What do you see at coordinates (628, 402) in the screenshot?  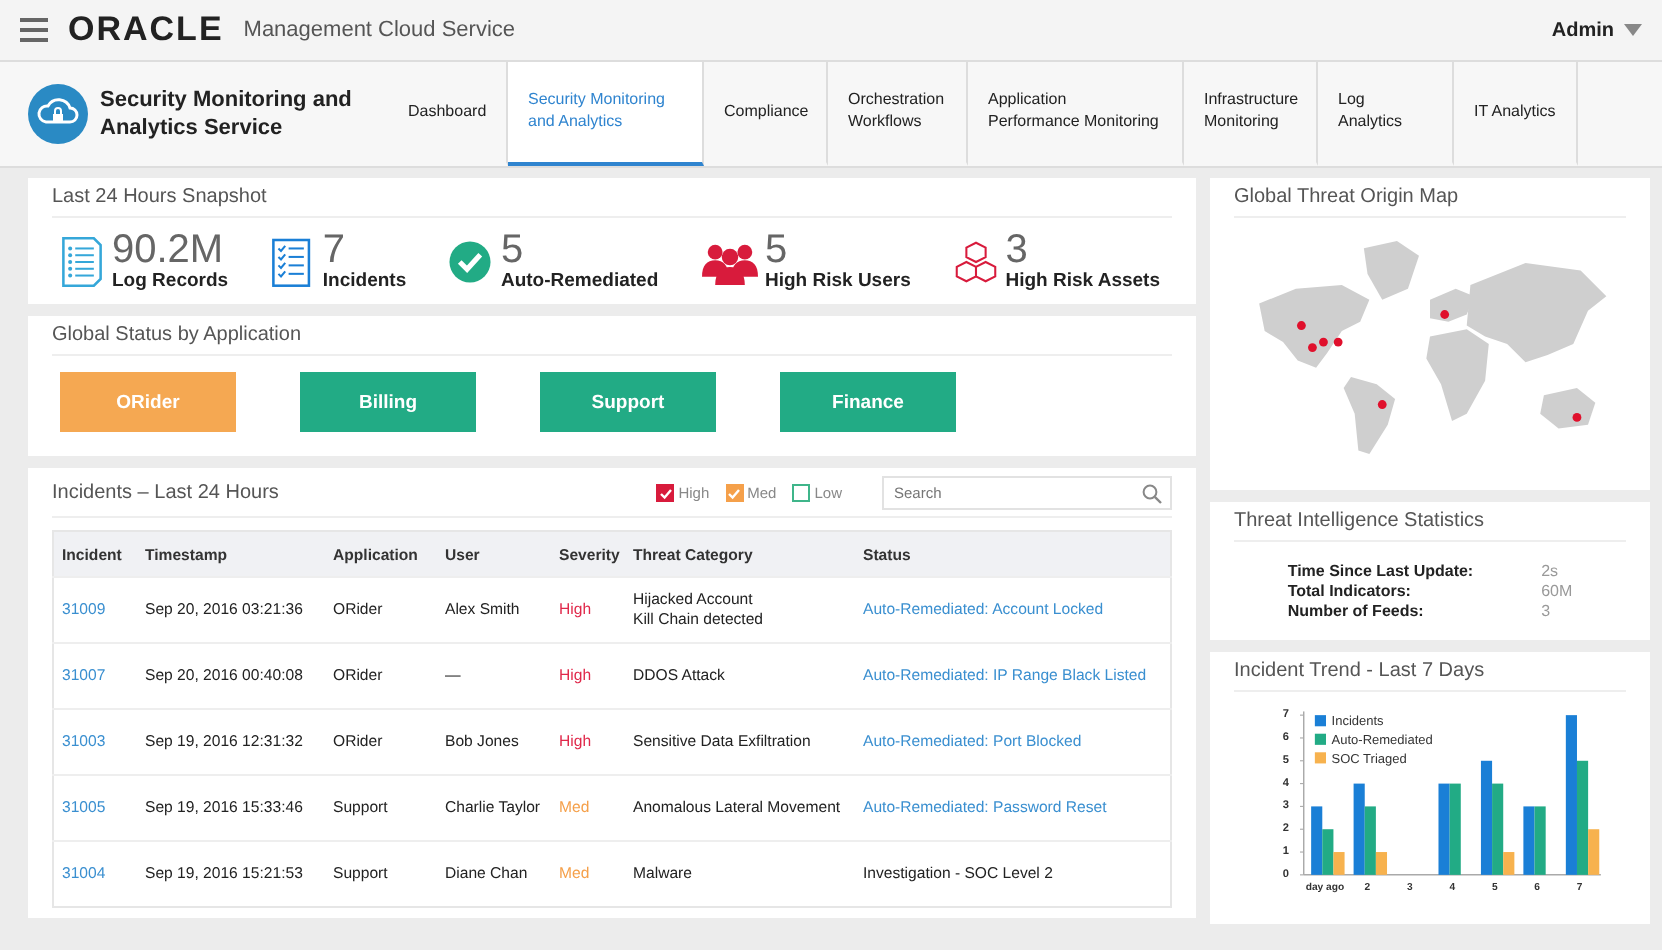 I see `app-status-button: Support` at bounding box center [628, 402].